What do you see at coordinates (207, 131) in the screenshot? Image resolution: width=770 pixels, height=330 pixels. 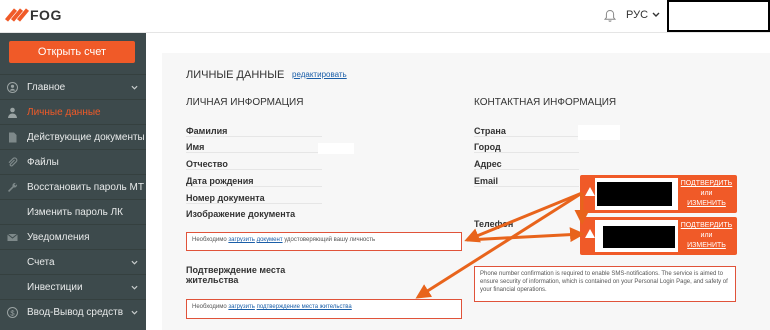 I see `field-label-surname: Фамилия` at bounding box center [207, 131].